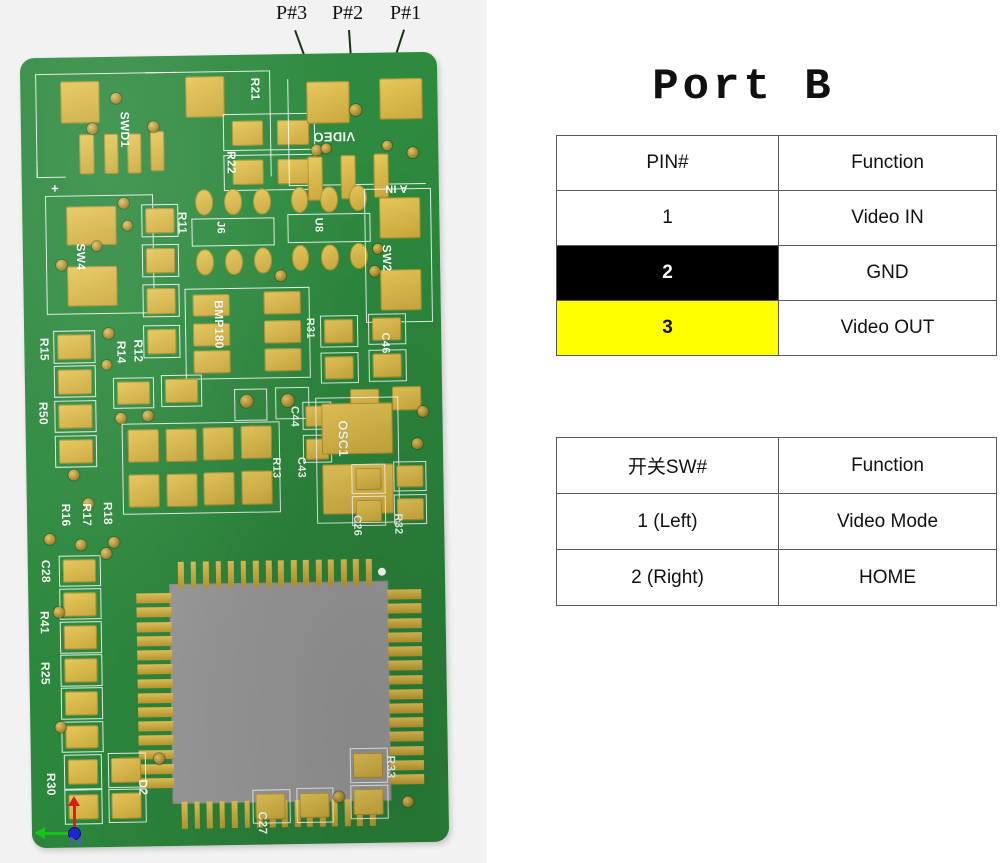 This screenshot has height=863, width=1000. What do you see at coordinates (667, 465) in the screenshot?
I see `header-switch: 开关SW#` at bounding box center [667, 465].